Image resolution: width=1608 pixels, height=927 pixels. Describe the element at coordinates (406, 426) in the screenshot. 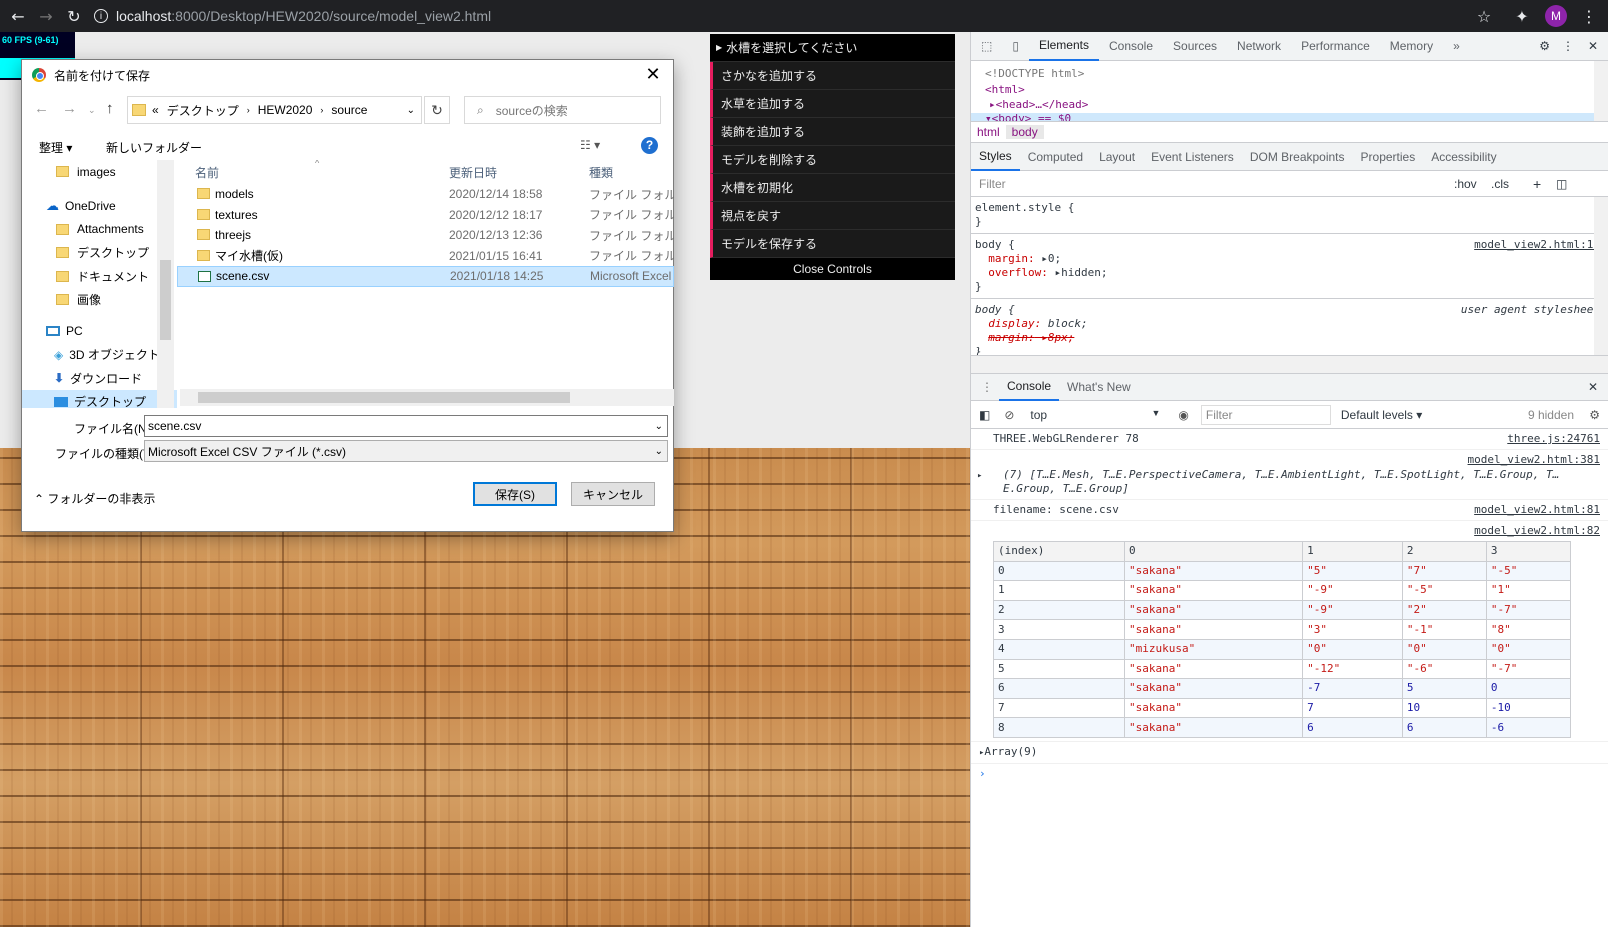

I see `filename-field: scene.csv ⌄` at that location.